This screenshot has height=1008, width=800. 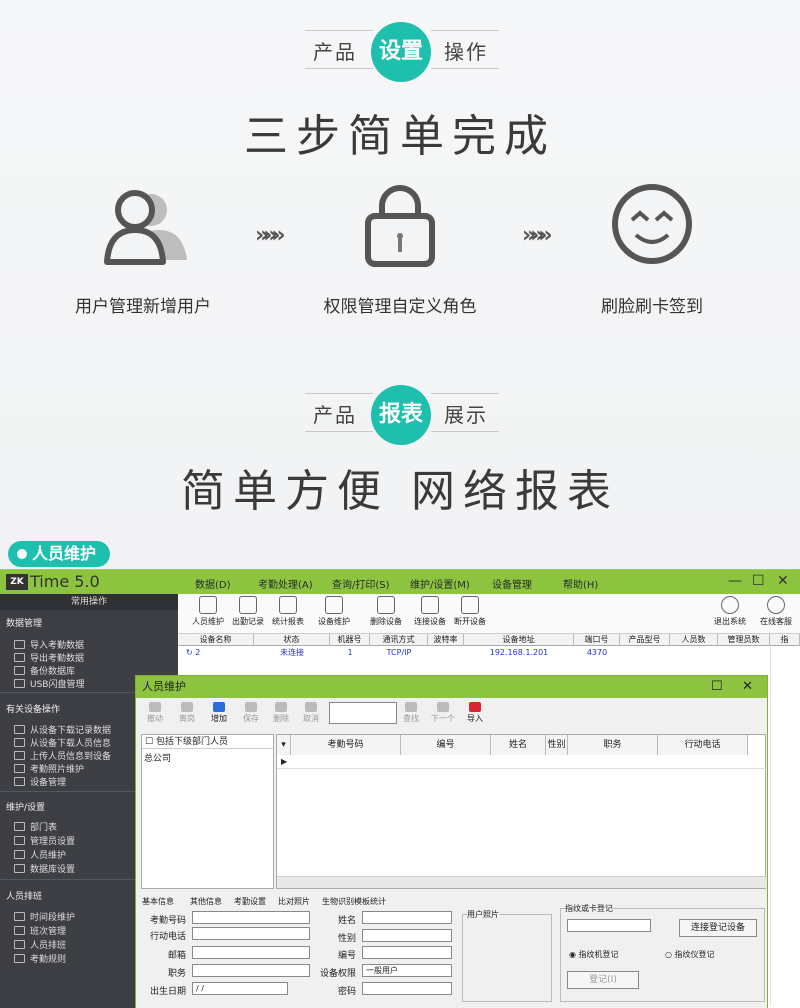 What do you see at coordinates (430, 611) in the screenshot?
I see `toolbar-connect-device: 连接设备` at bounding box center [430, 611].